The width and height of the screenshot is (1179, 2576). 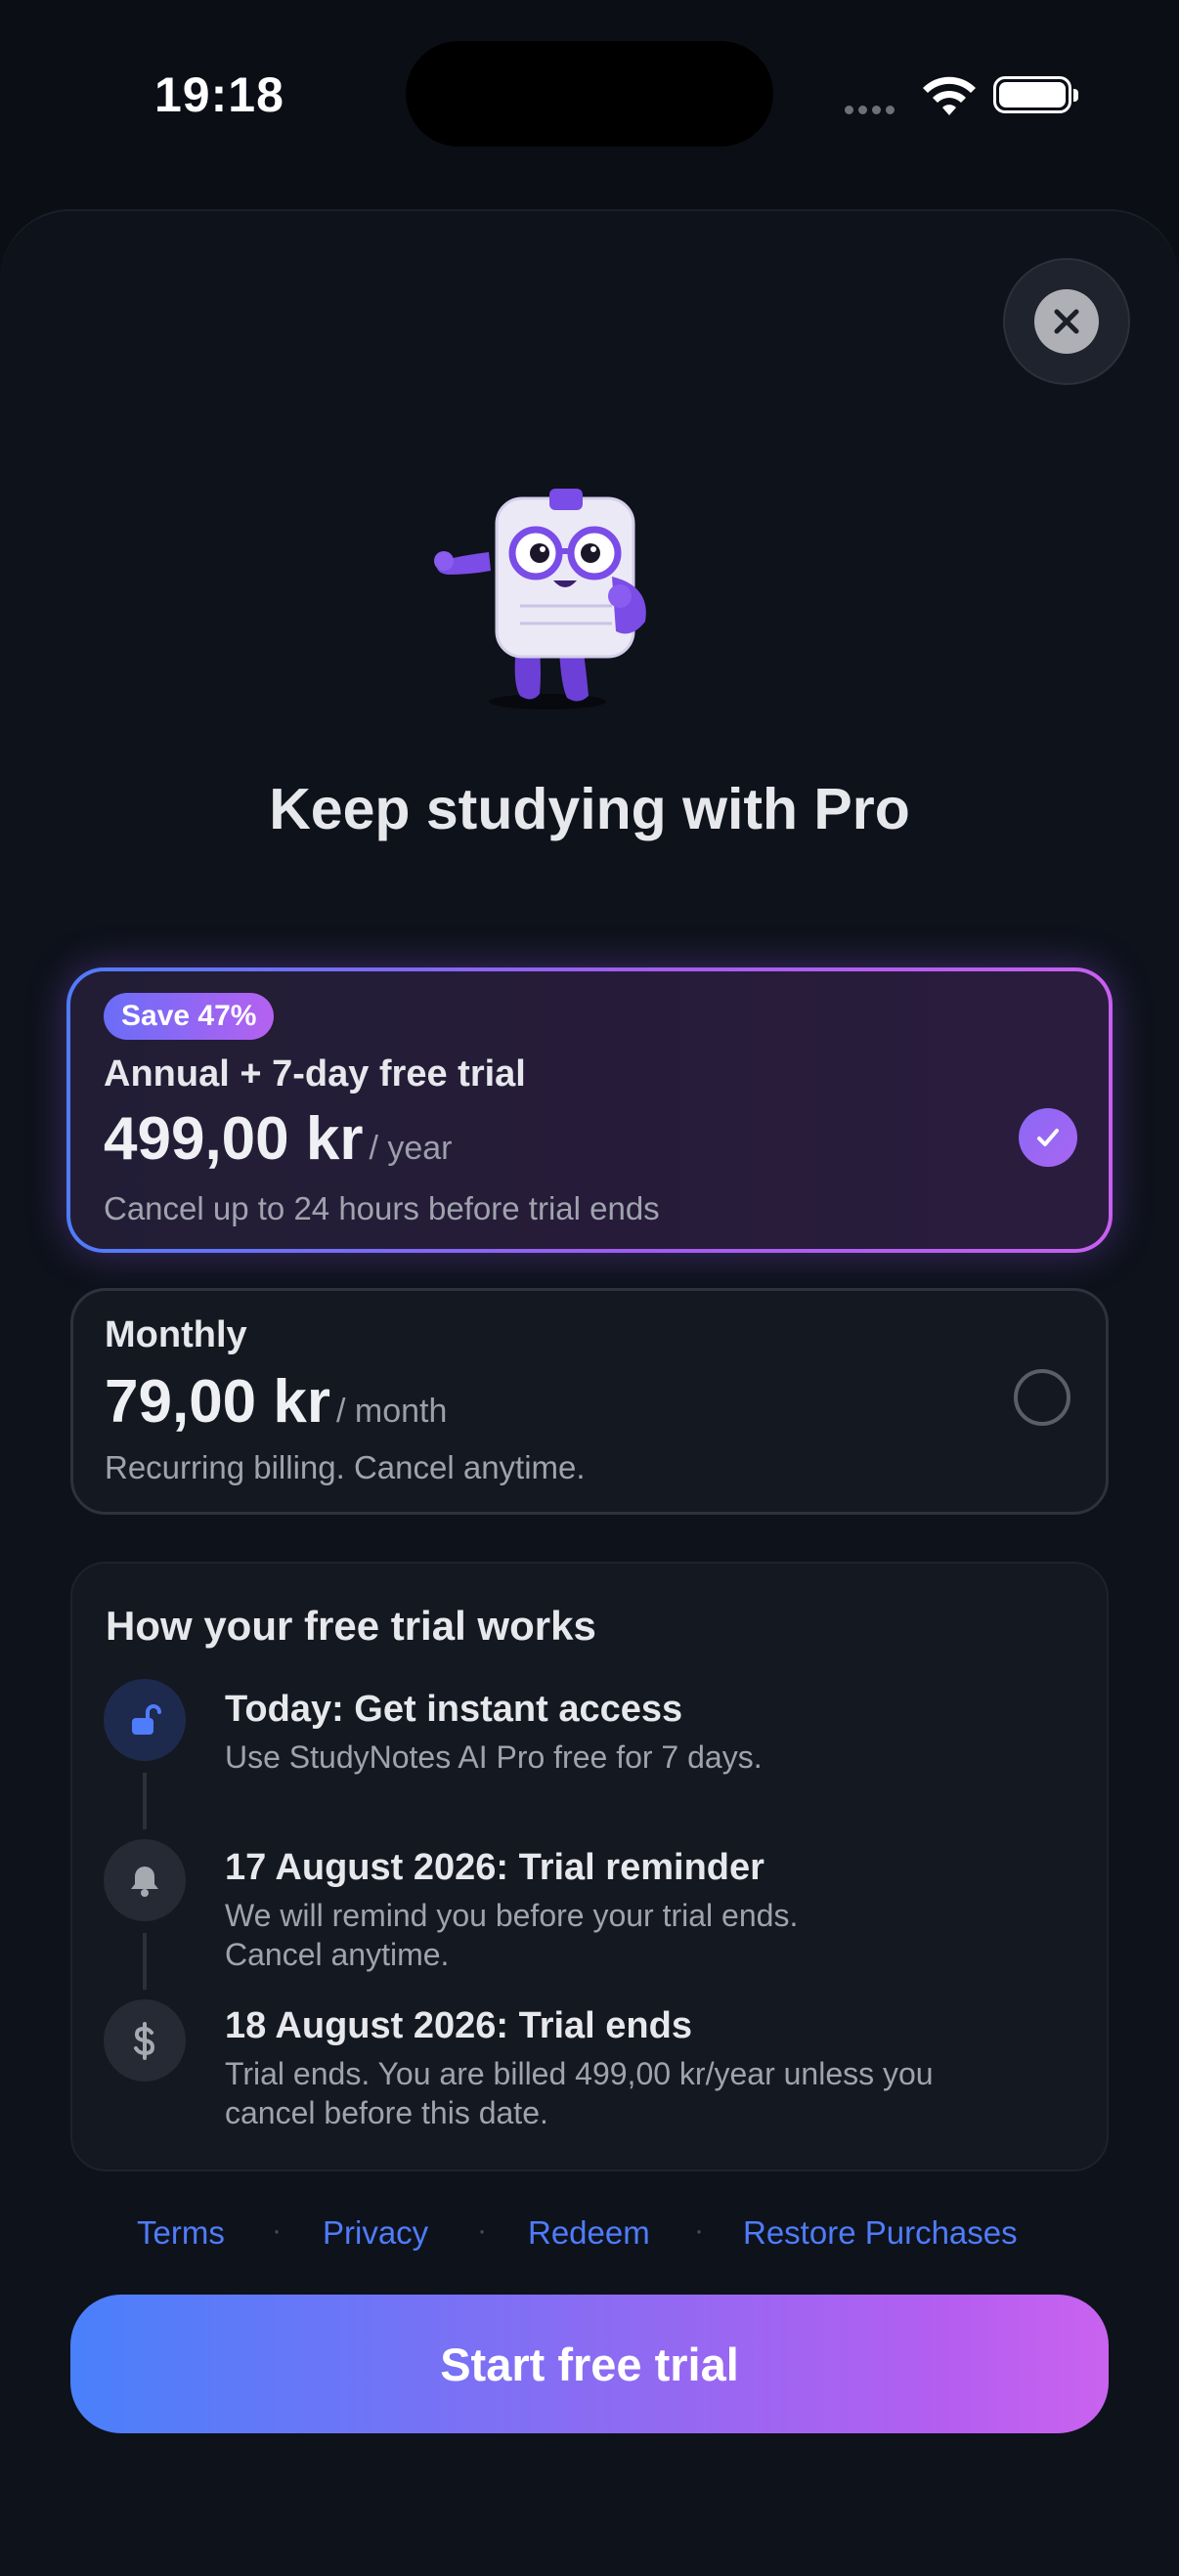 What do you see at coordinates (315, 1074) in the screenshot?
I see `plan-annual-name: Annual + 7-day free trial` at bounding box center [315, 1074].